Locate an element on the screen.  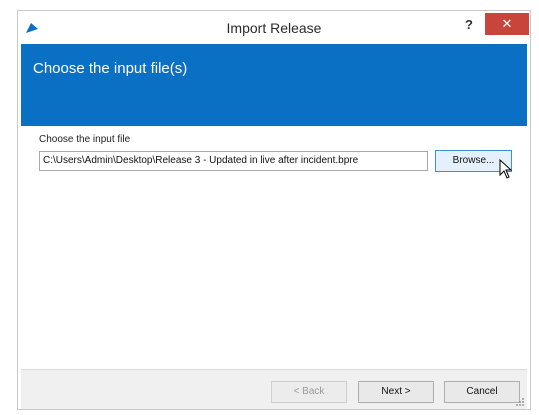
input-file-label: Choose the input file is located at coordinates (85, 139).